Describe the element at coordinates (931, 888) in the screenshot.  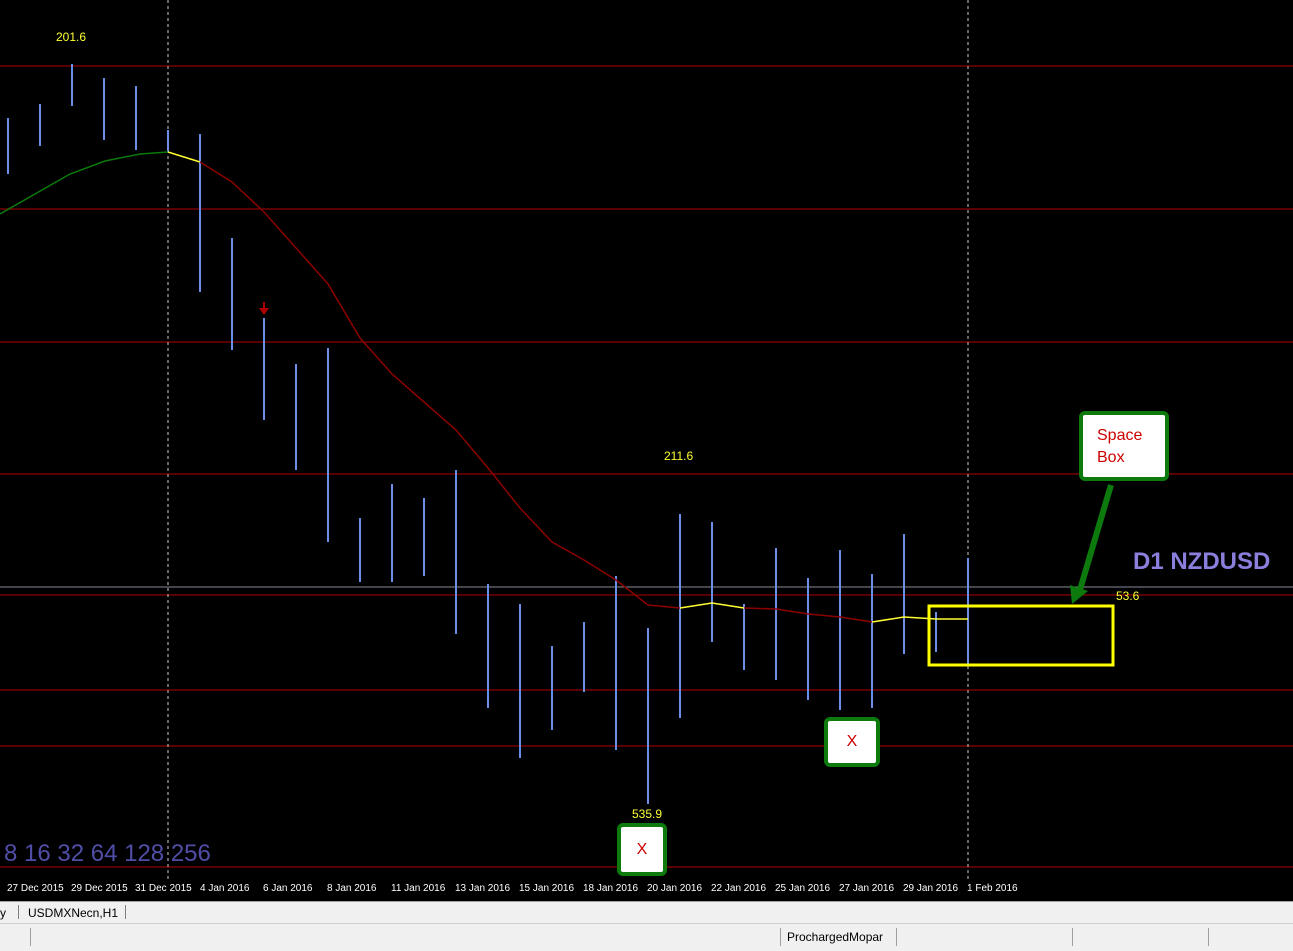
I see `time-label: 29 Jan 2016` at that location.